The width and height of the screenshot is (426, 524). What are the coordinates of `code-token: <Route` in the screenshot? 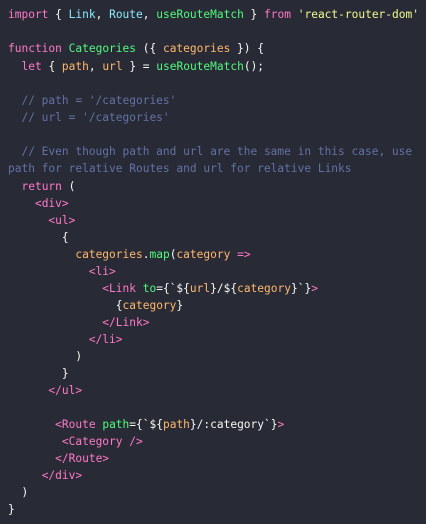 It's located at (75, 424).